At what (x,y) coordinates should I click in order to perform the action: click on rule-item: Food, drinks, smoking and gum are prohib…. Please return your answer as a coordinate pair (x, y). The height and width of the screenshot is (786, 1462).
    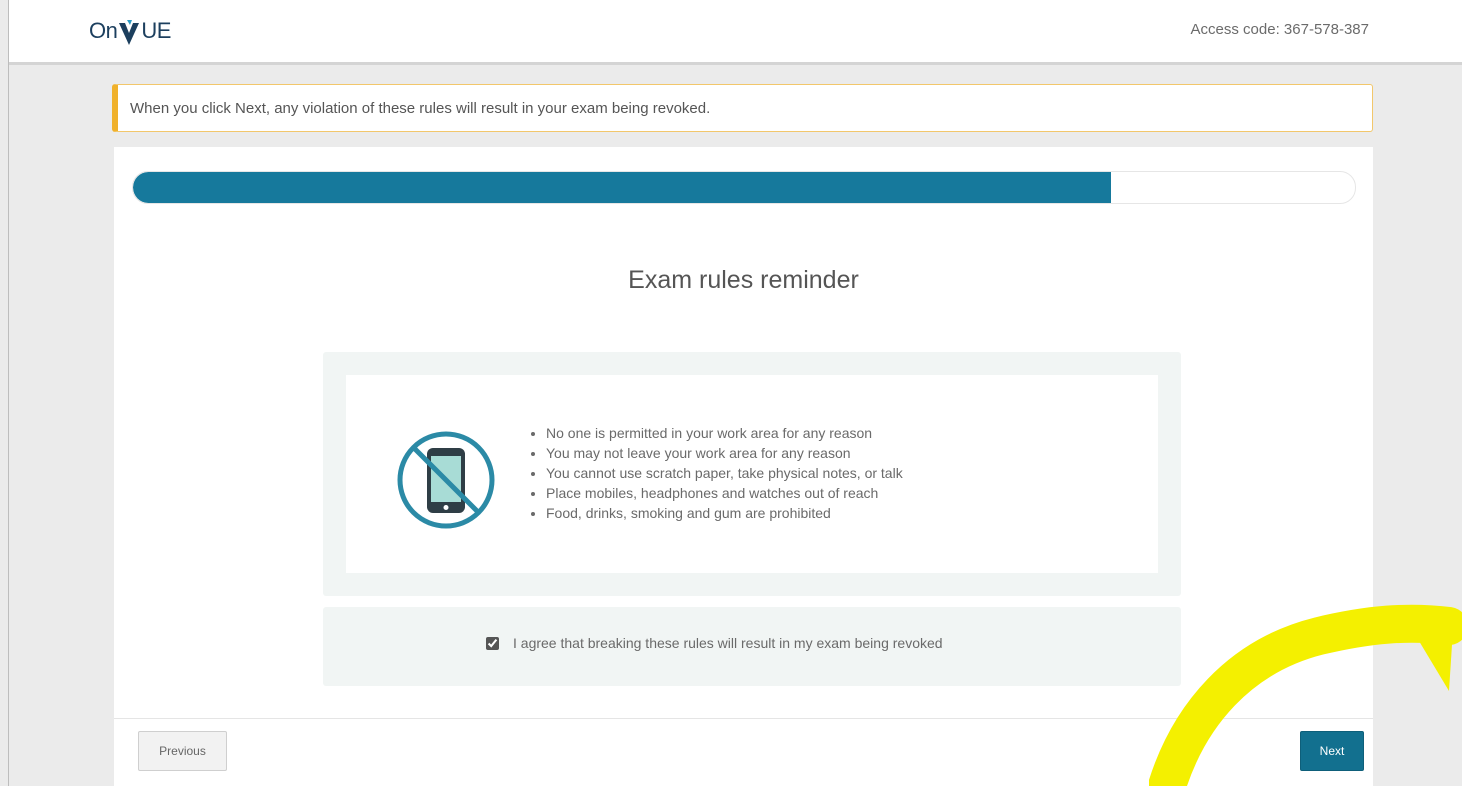
    Looking at the image, I should click on (724, 513).